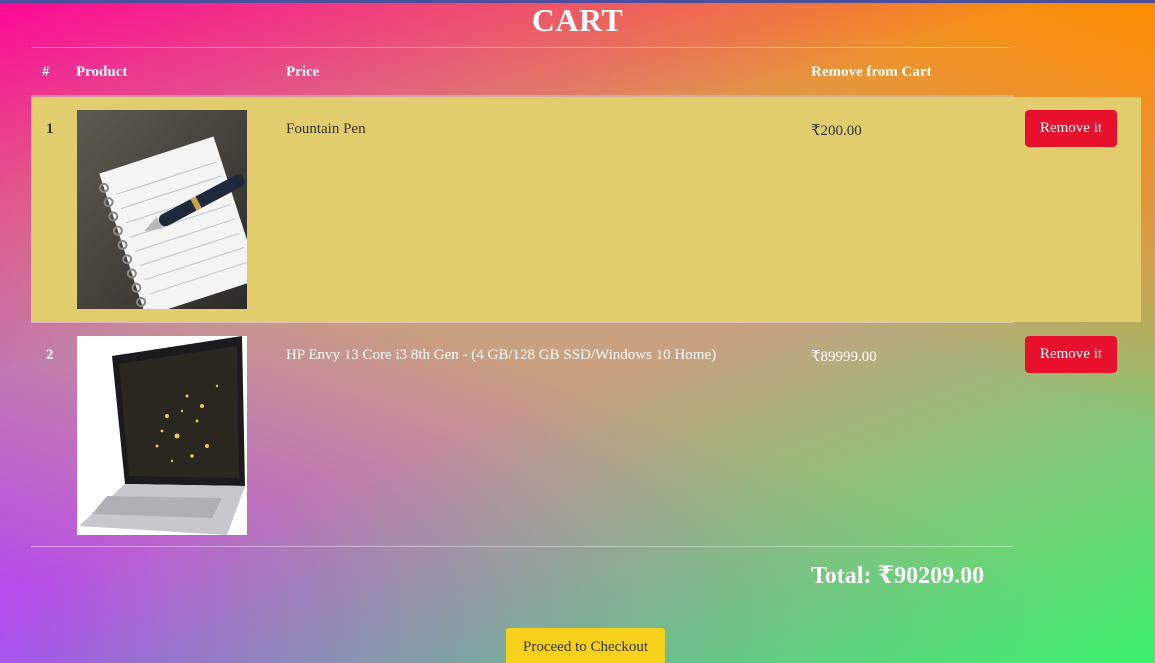 This screenshot has height=663, width=1155. What do you see at coordinates (871, 72) in the screenshot?
I see `header-remove: Remove from Cart` at bounding box center [871, 72].